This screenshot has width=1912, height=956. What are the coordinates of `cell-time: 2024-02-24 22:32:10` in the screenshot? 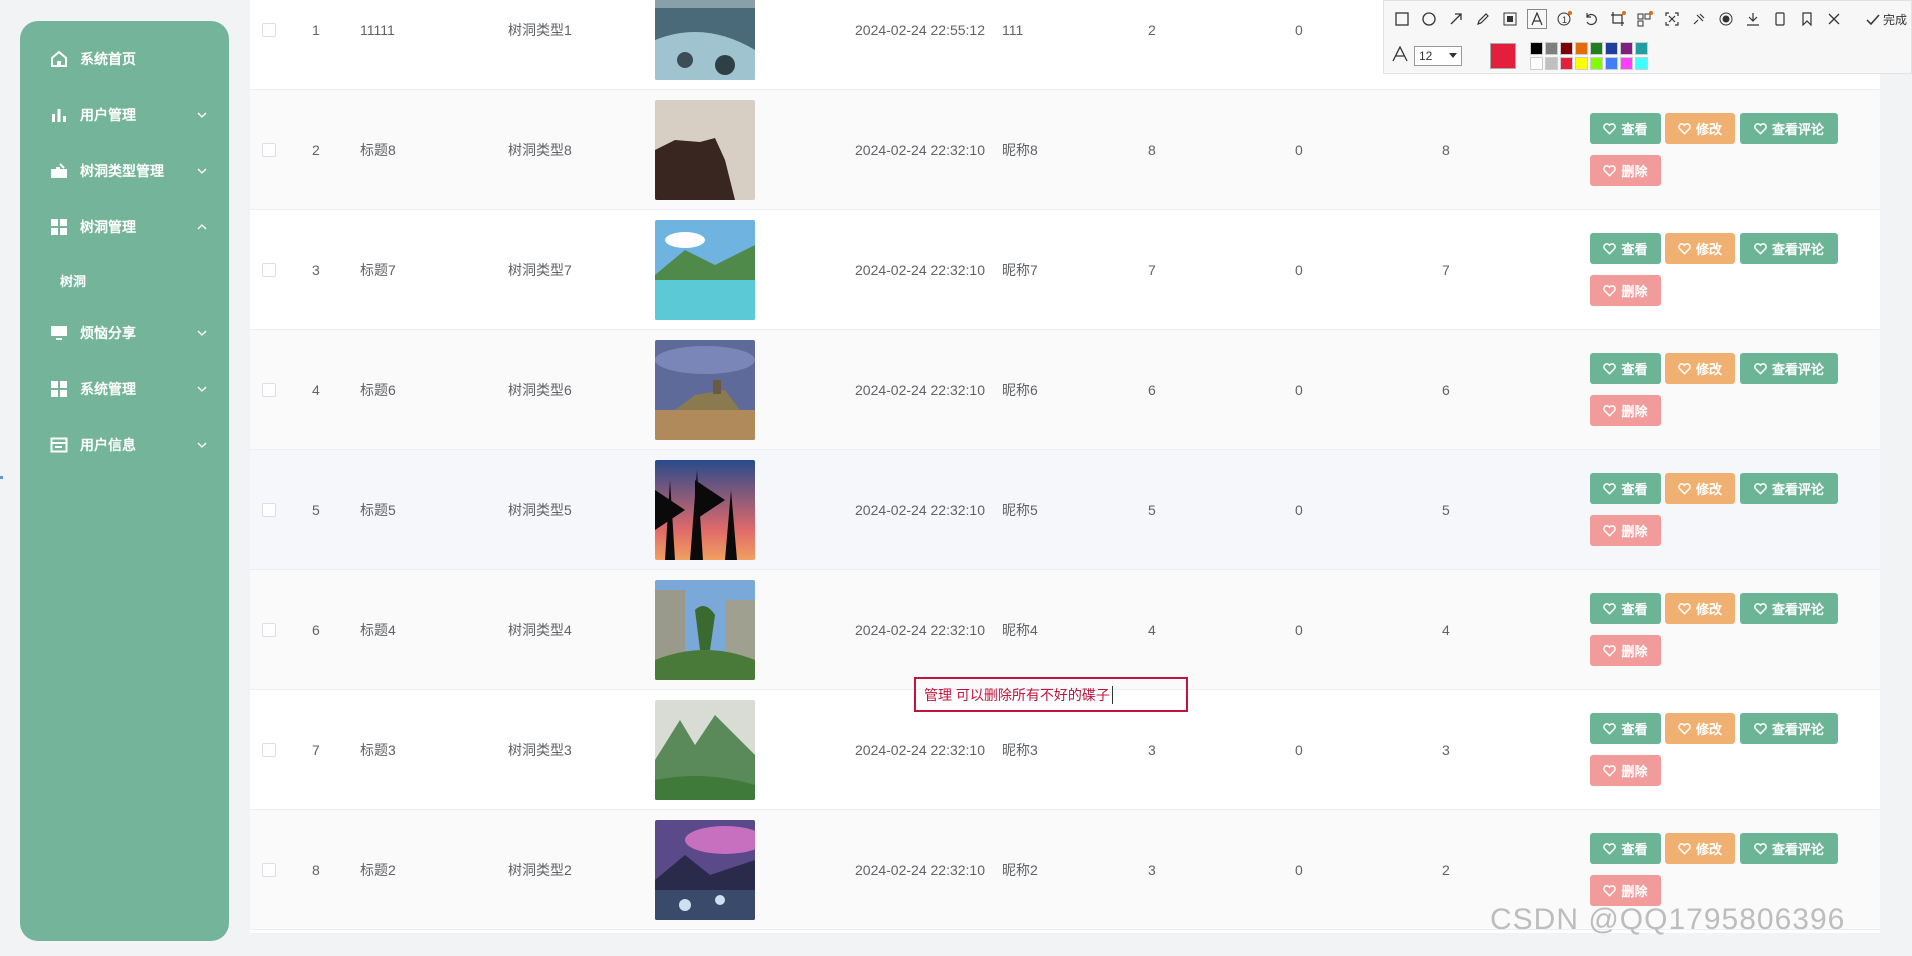 It's located at (920, 509).